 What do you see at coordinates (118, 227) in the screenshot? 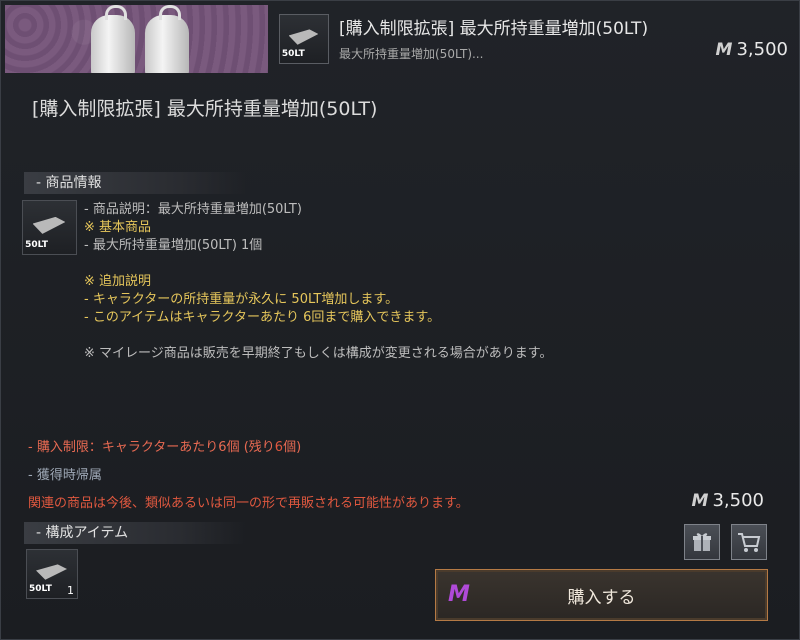
I see `description-line: ※ 基本商品` at bounding box center [118, 227].